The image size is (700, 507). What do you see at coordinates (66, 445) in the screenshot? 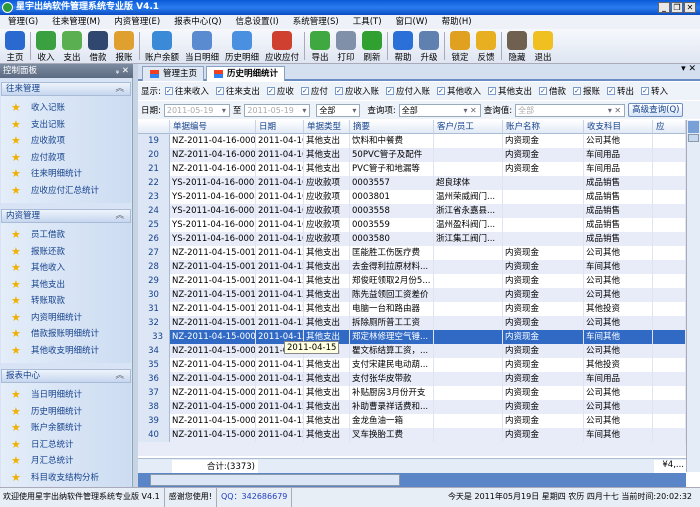
I see `sidebar-item: ★ 日汇总统计` at bounding box center [66, 445].